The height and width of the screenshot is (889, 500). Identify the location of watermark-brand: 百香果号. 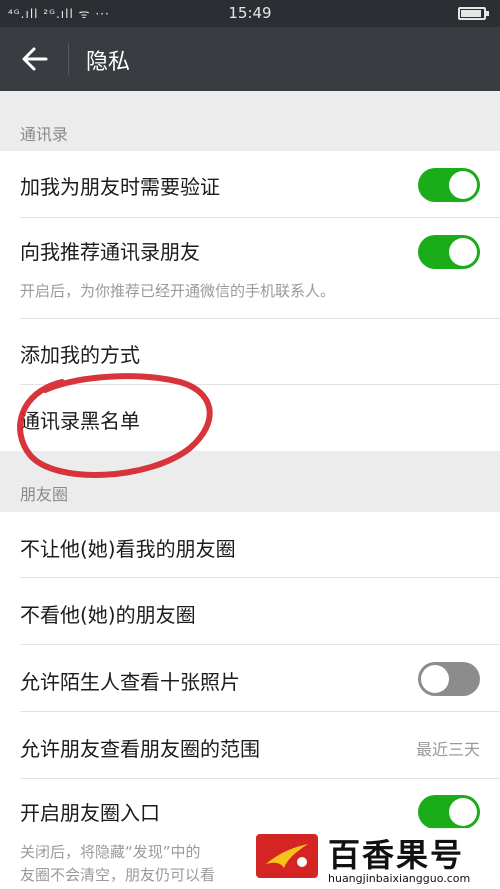
(396, 855).